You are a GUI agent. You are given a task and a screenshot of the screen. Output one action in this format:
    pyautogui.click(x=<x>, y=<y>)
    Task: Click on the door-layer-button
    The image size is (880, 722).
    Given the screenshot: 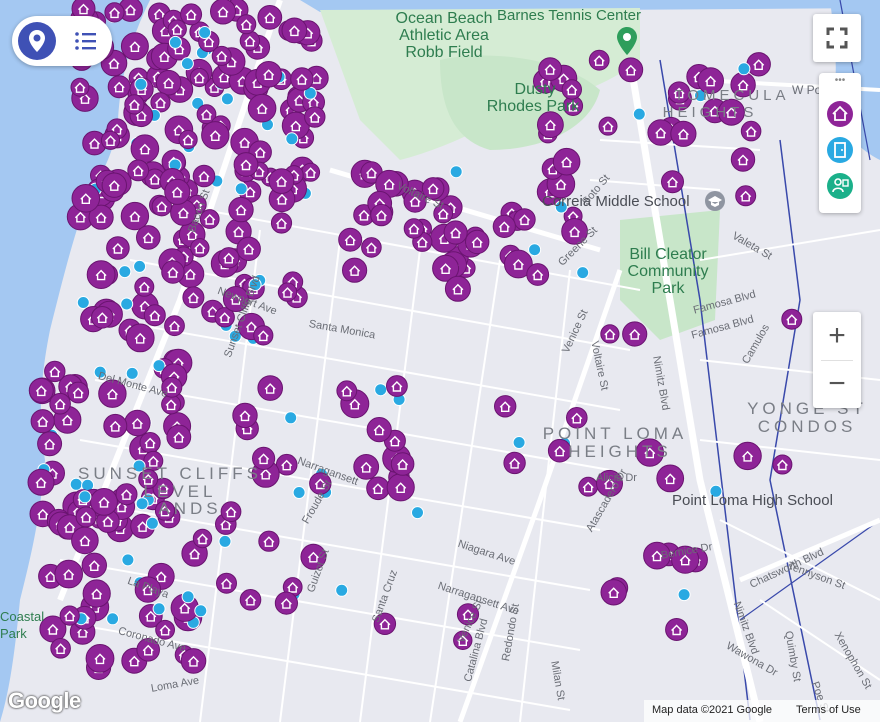 What is the action you would take?
    pyautogui.click(x=840, y=150)
    